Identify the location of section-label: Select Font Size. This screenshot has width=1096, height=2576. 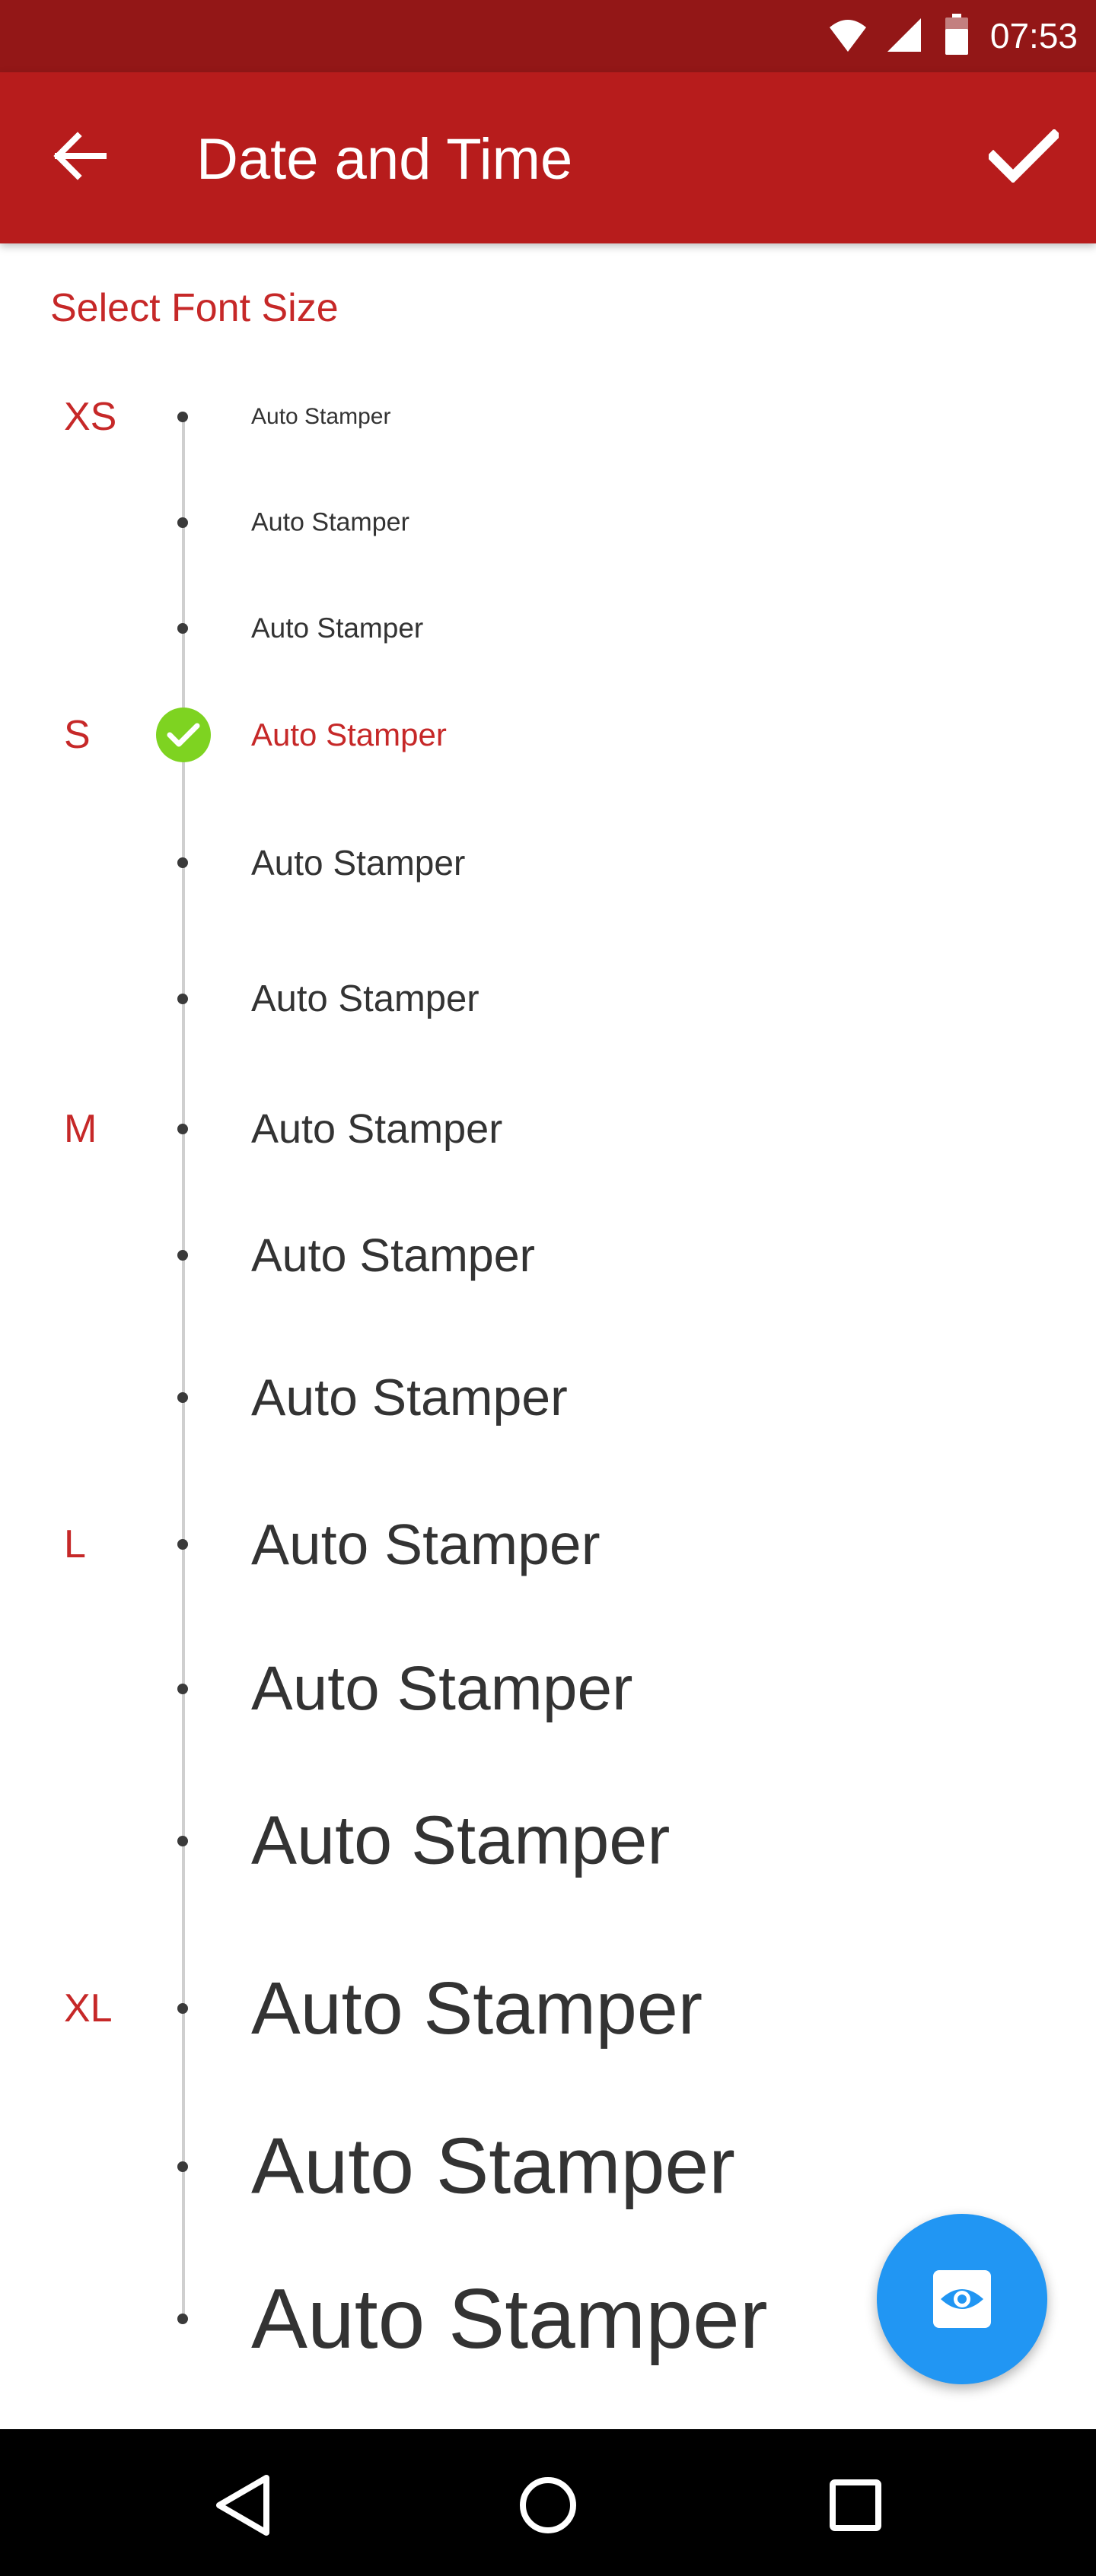
(194, 308).